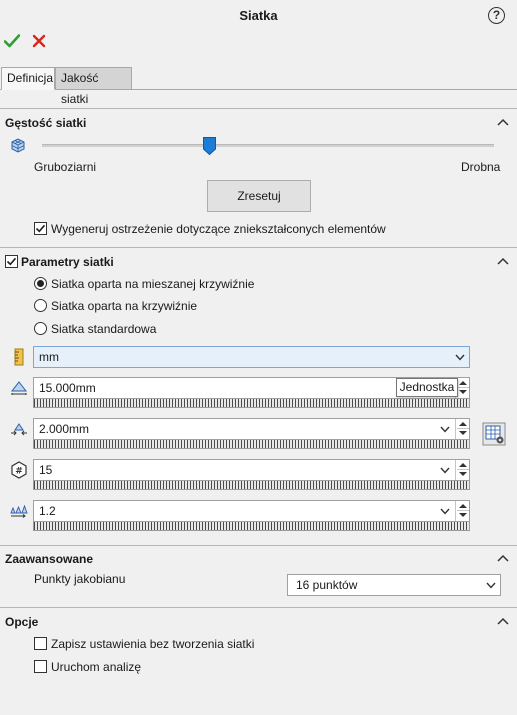 This screenshot has height=715, width=517. What do you see at coordinates (209, 146) in the screenshot?
I see `density-slider-thumb` at bounding box center [209, 146].